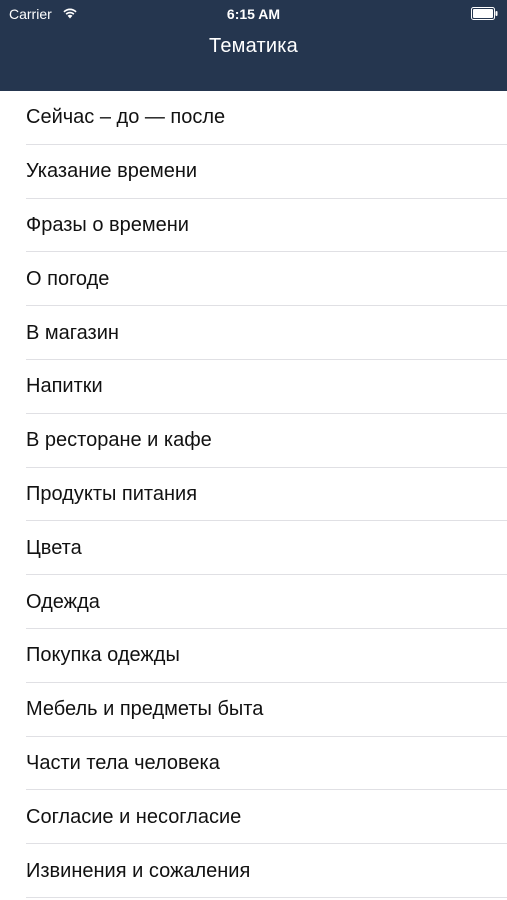 The width and height of the screenshot is (507, 900). What do you see at coordinates (112, 171) in the screenshot?
I see `topic-label: Указание времени` at bounding box center [112, 171].